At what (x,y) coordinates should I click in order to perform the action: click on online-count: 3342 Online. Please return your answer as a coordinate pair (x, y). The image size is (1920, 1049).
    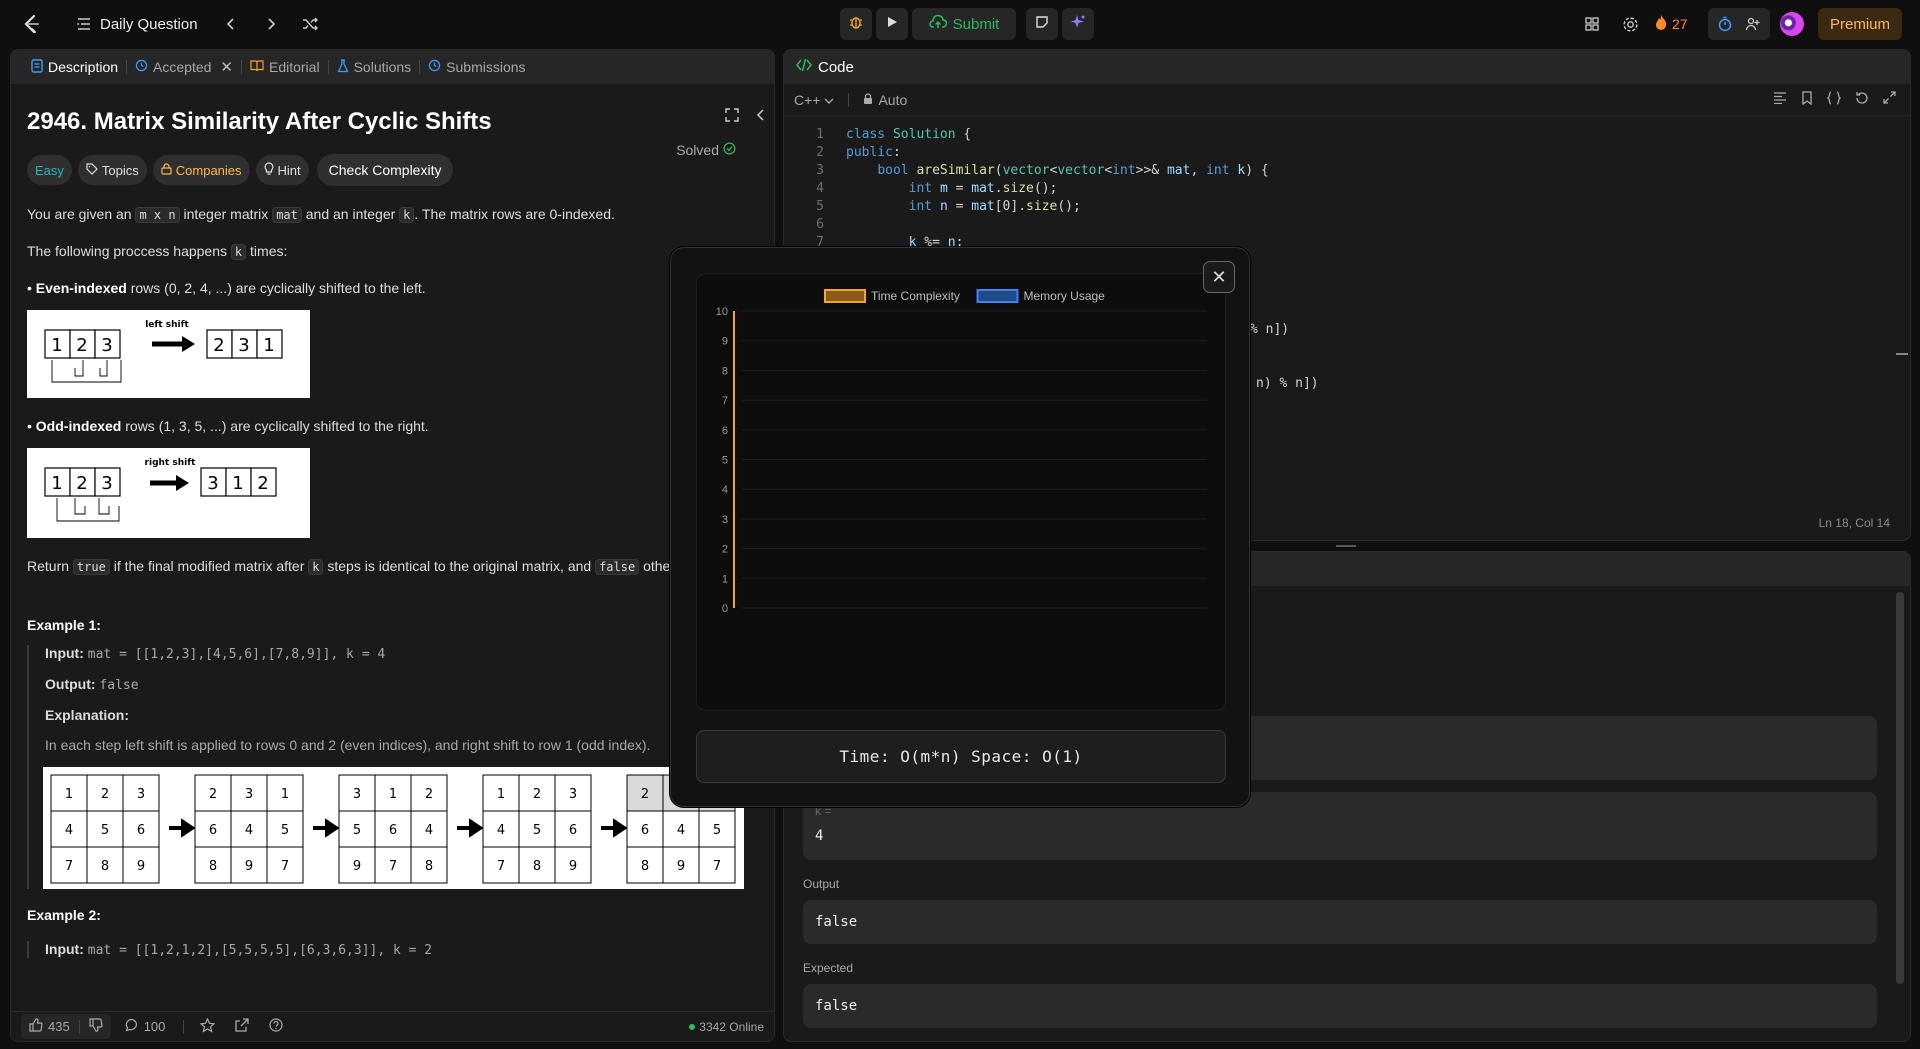
    Looking at the image, I should click on (731, 1026).